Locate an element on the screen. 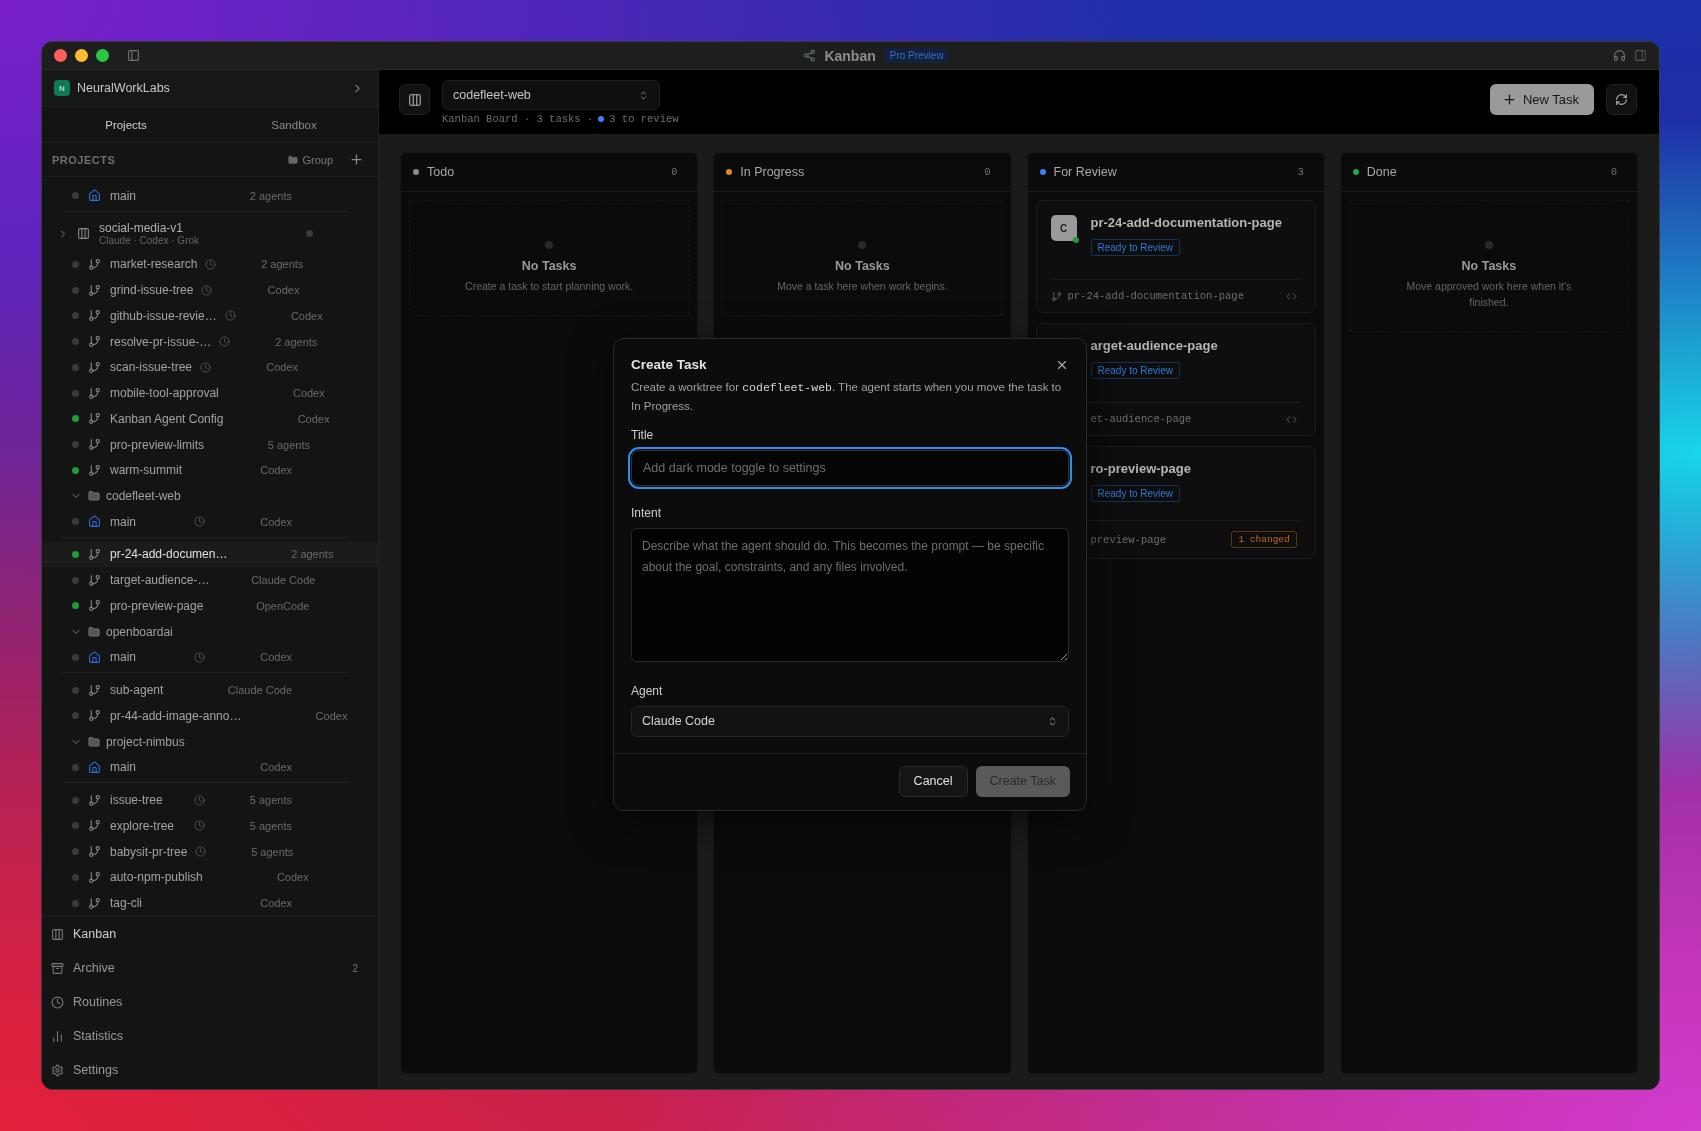  agent-label: 2 agents is located at coordinates (312, 554).